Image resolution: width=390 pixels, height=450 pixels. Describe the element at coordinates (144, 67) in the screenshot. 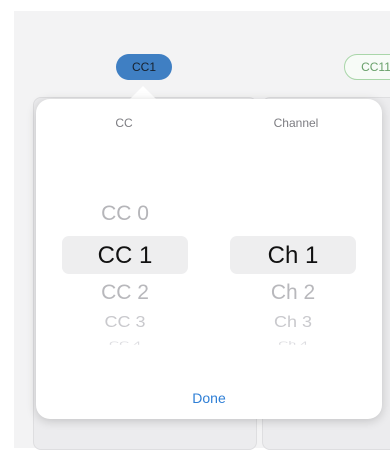

I see `tab-cc1: CC1` at that location.